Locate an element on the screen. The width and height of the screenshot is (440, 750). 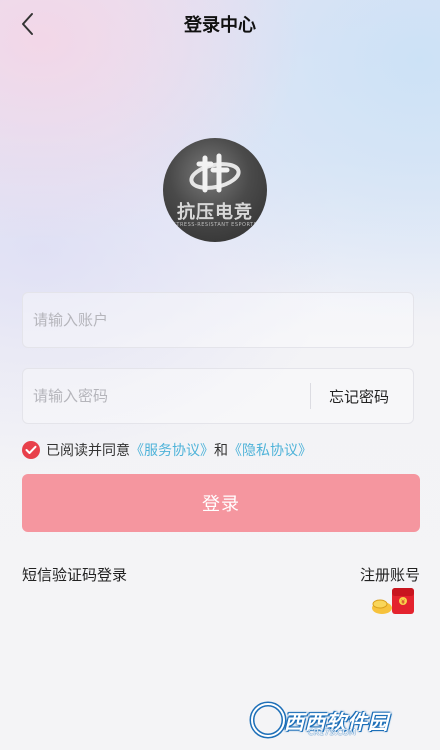
watermark: 西西软件园 CR173.COM is located at coordinates (338, 720).